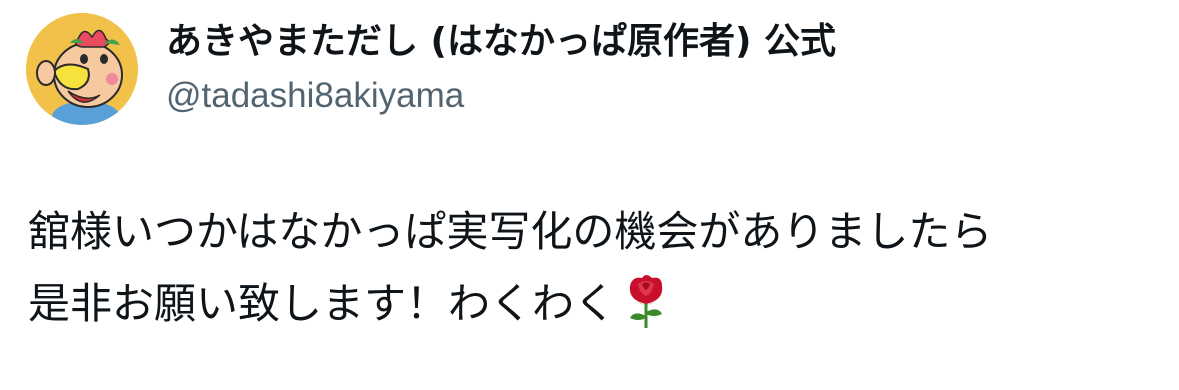 This screenshot has height=390, width=1179. I want to click on avatar, so click(82, 69).